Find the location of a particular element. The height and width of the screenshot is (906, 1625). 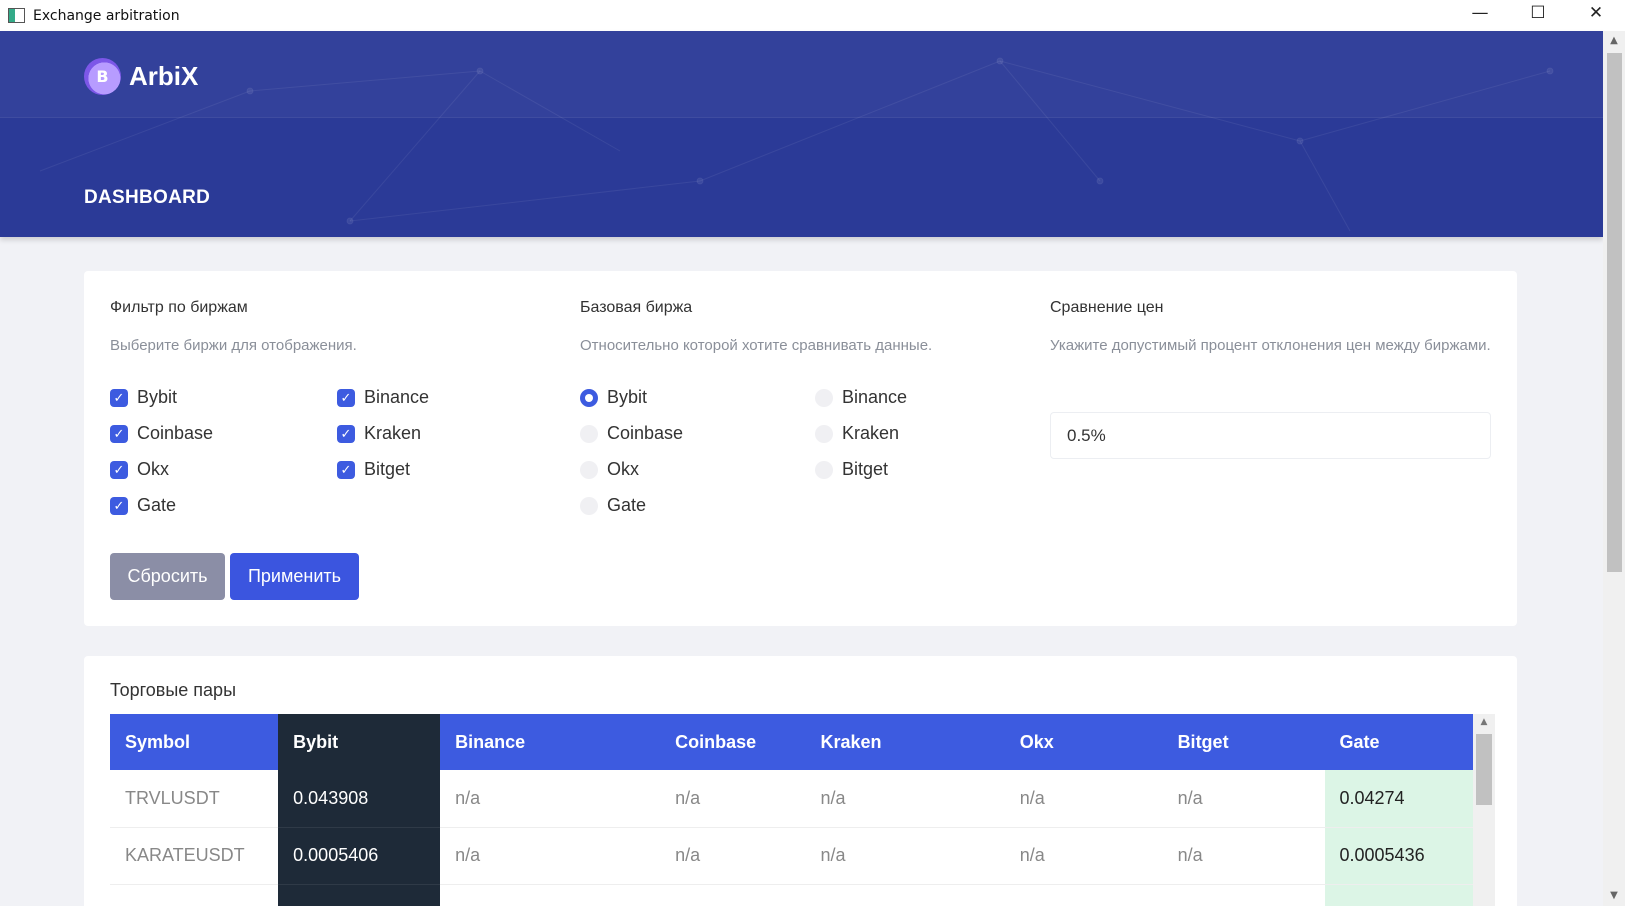

radio-label: Okx is located at coordinates (623, 469).